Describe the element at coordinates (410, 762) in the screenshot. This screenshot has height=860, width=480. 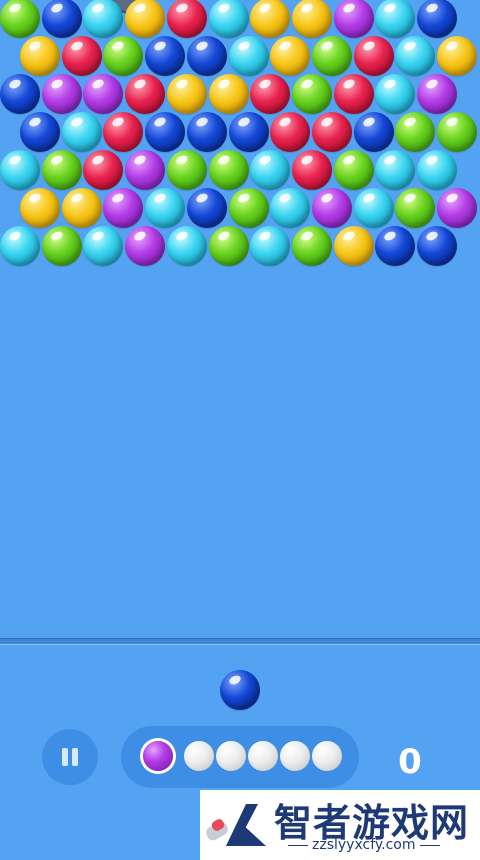
I see `score-value: 0` at that location.